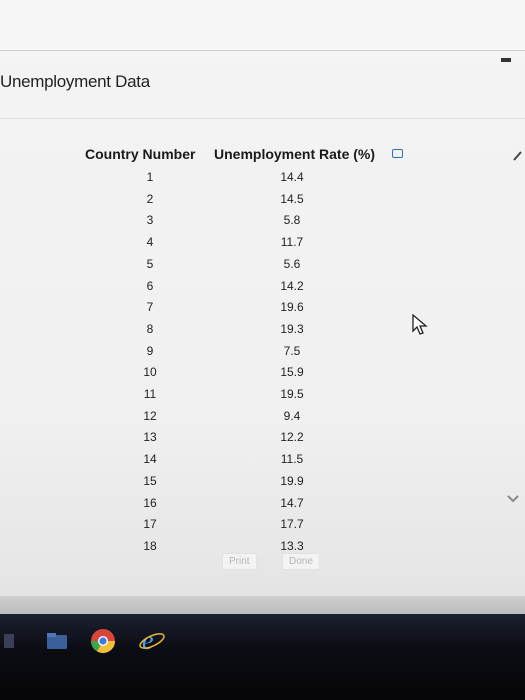  I want to click on country-number-cell: 1, so click(150, 177).